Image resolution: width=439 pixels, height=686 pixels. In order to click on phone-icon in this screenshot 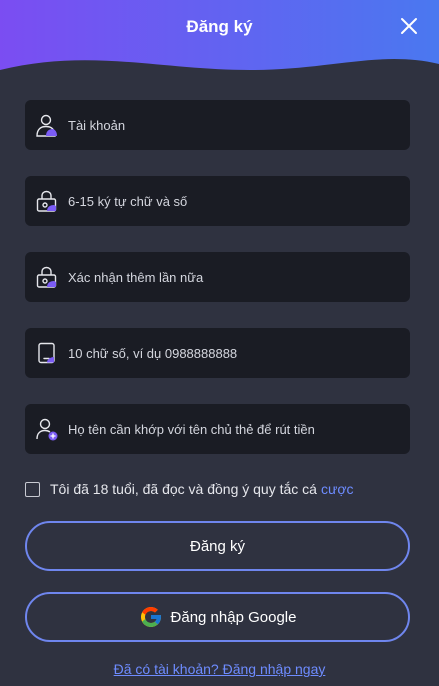, I will do `click(47, 353)`.